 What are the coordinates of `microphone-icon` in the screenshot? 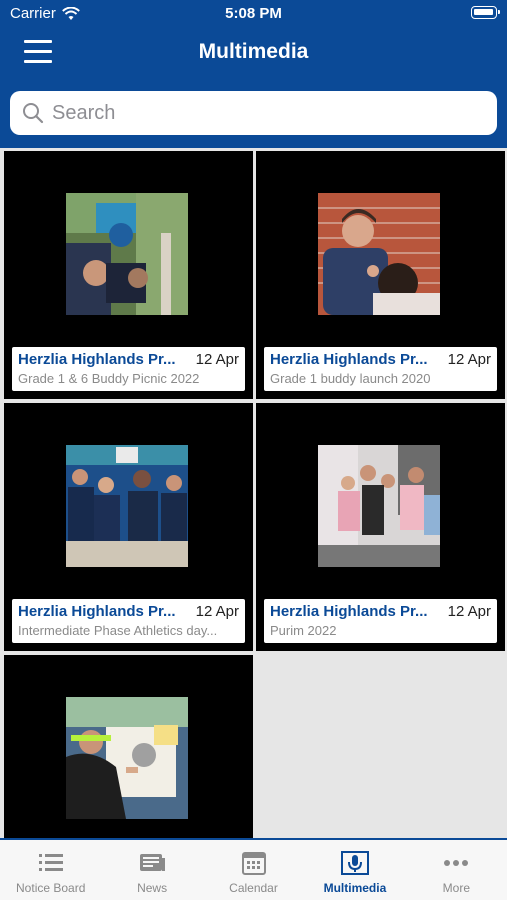 It's located at (354, 863).